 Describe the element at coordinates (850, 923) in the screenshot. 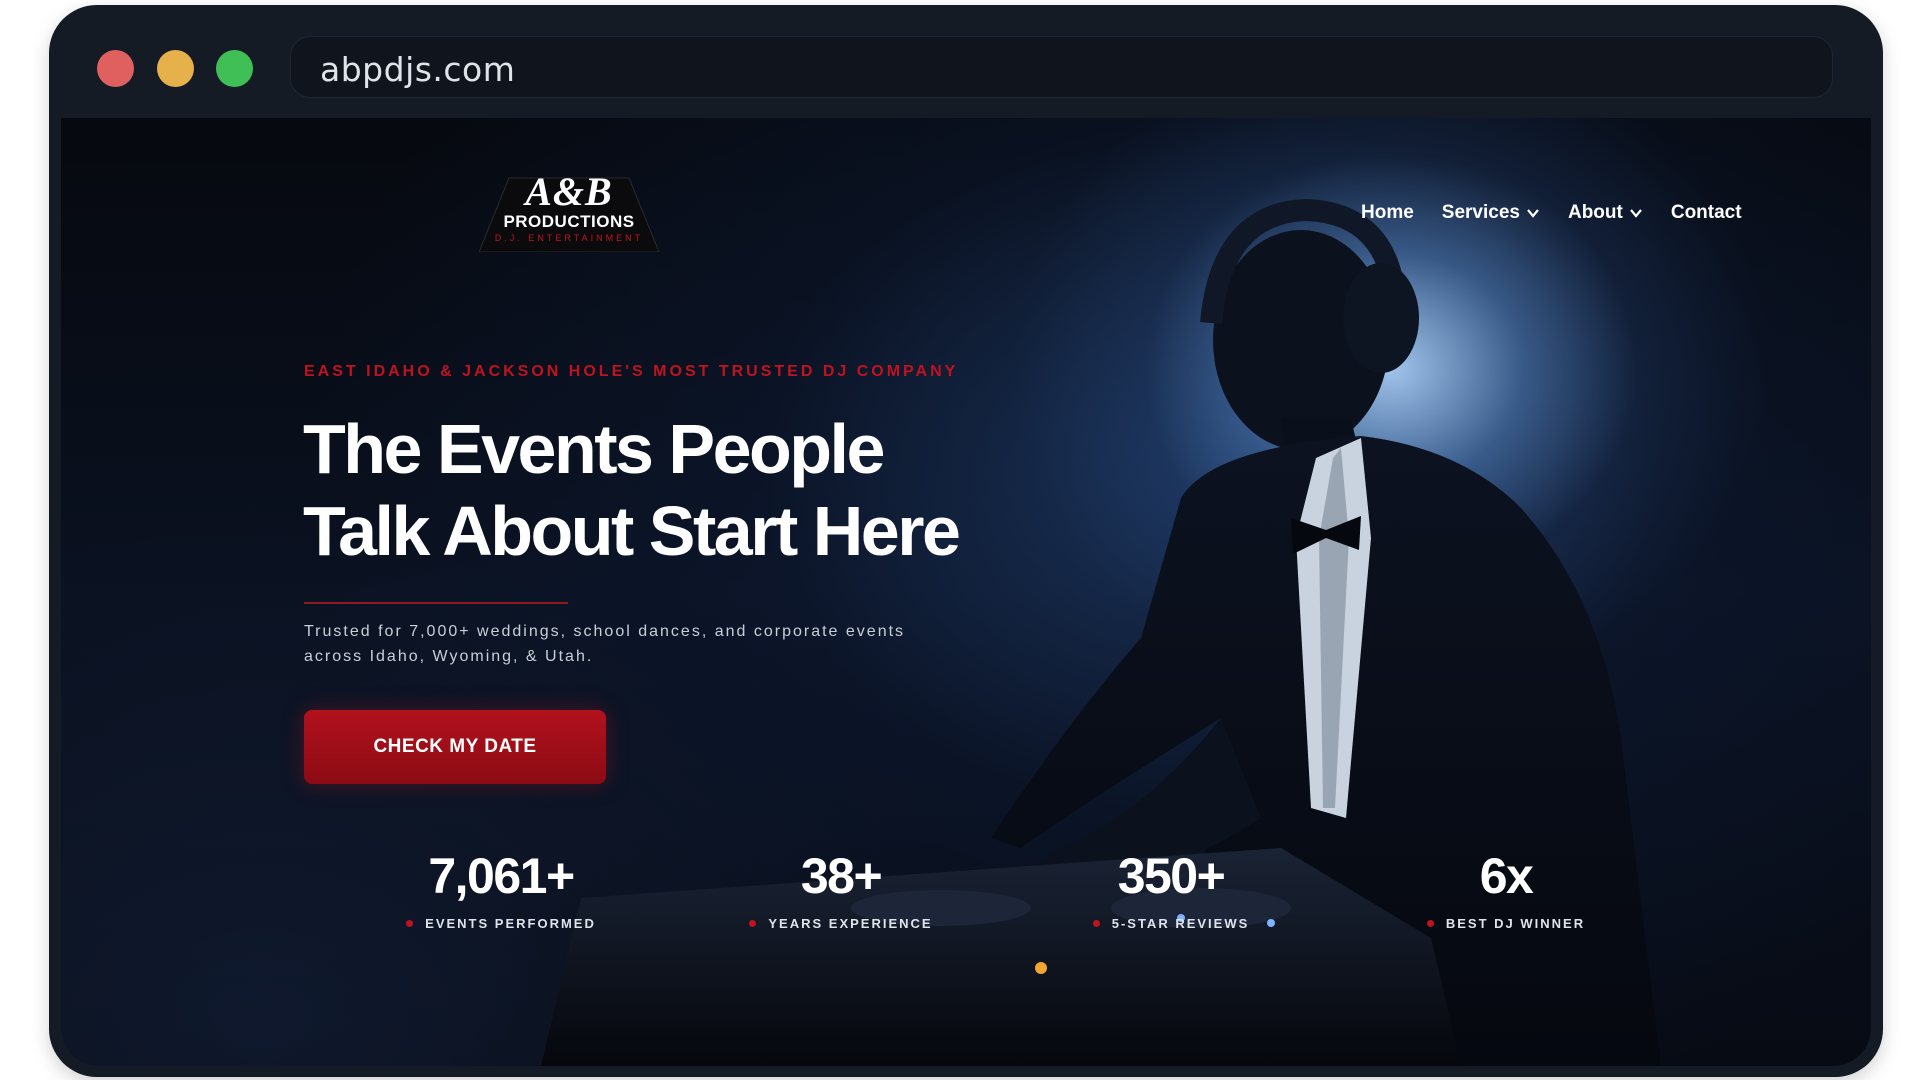

I see `stat-label: YEARS EXPERIENCE` at that location.